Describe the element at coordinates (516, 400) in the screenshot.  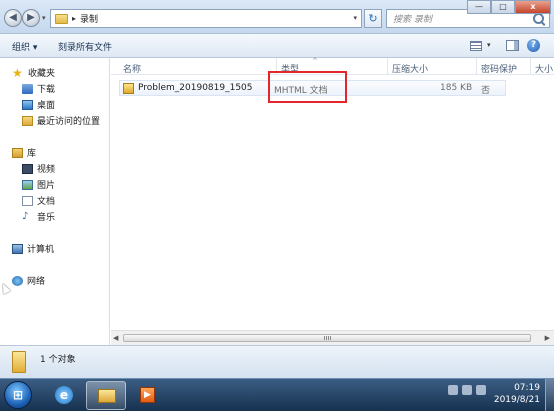
I see `clock-date: 2019/8/21` at that location.